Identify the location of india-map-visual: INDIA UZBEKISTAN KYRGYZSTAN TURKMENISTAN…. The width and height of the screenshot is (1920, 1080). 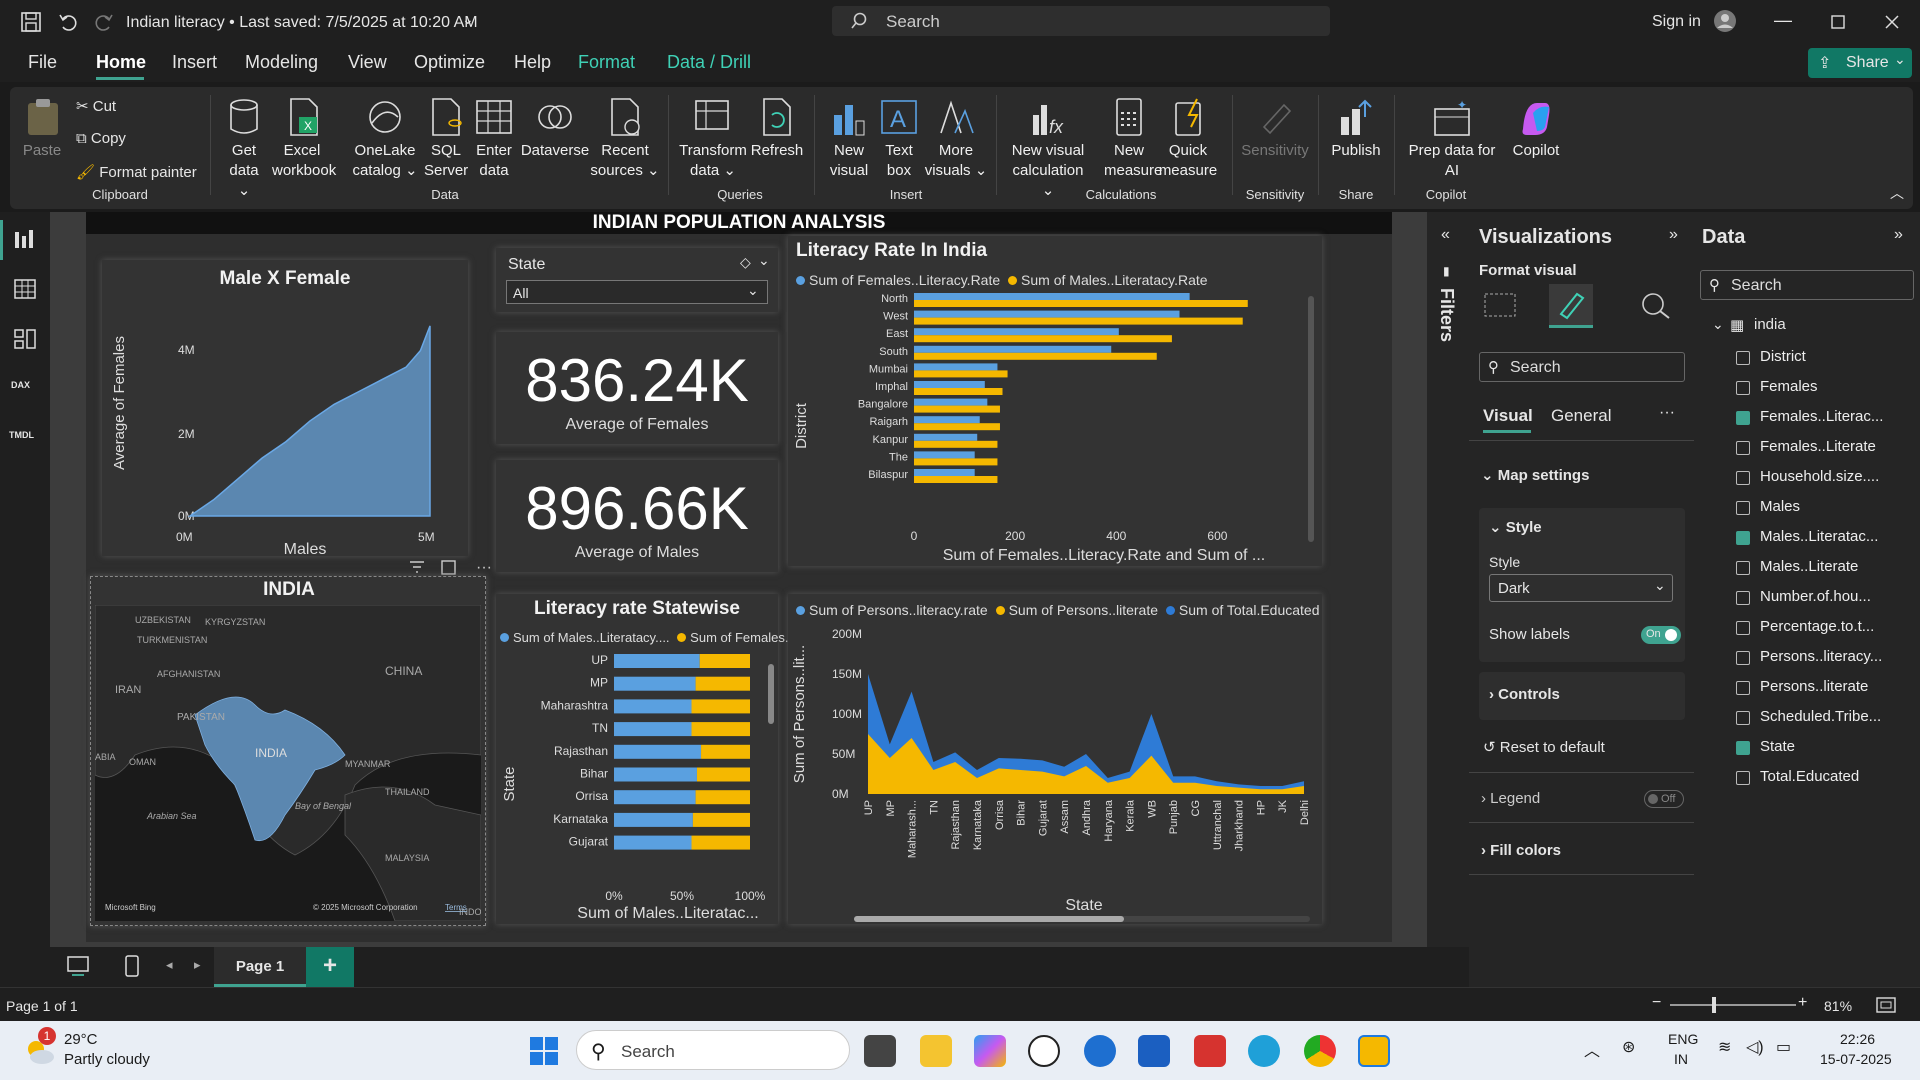
(288, 751).